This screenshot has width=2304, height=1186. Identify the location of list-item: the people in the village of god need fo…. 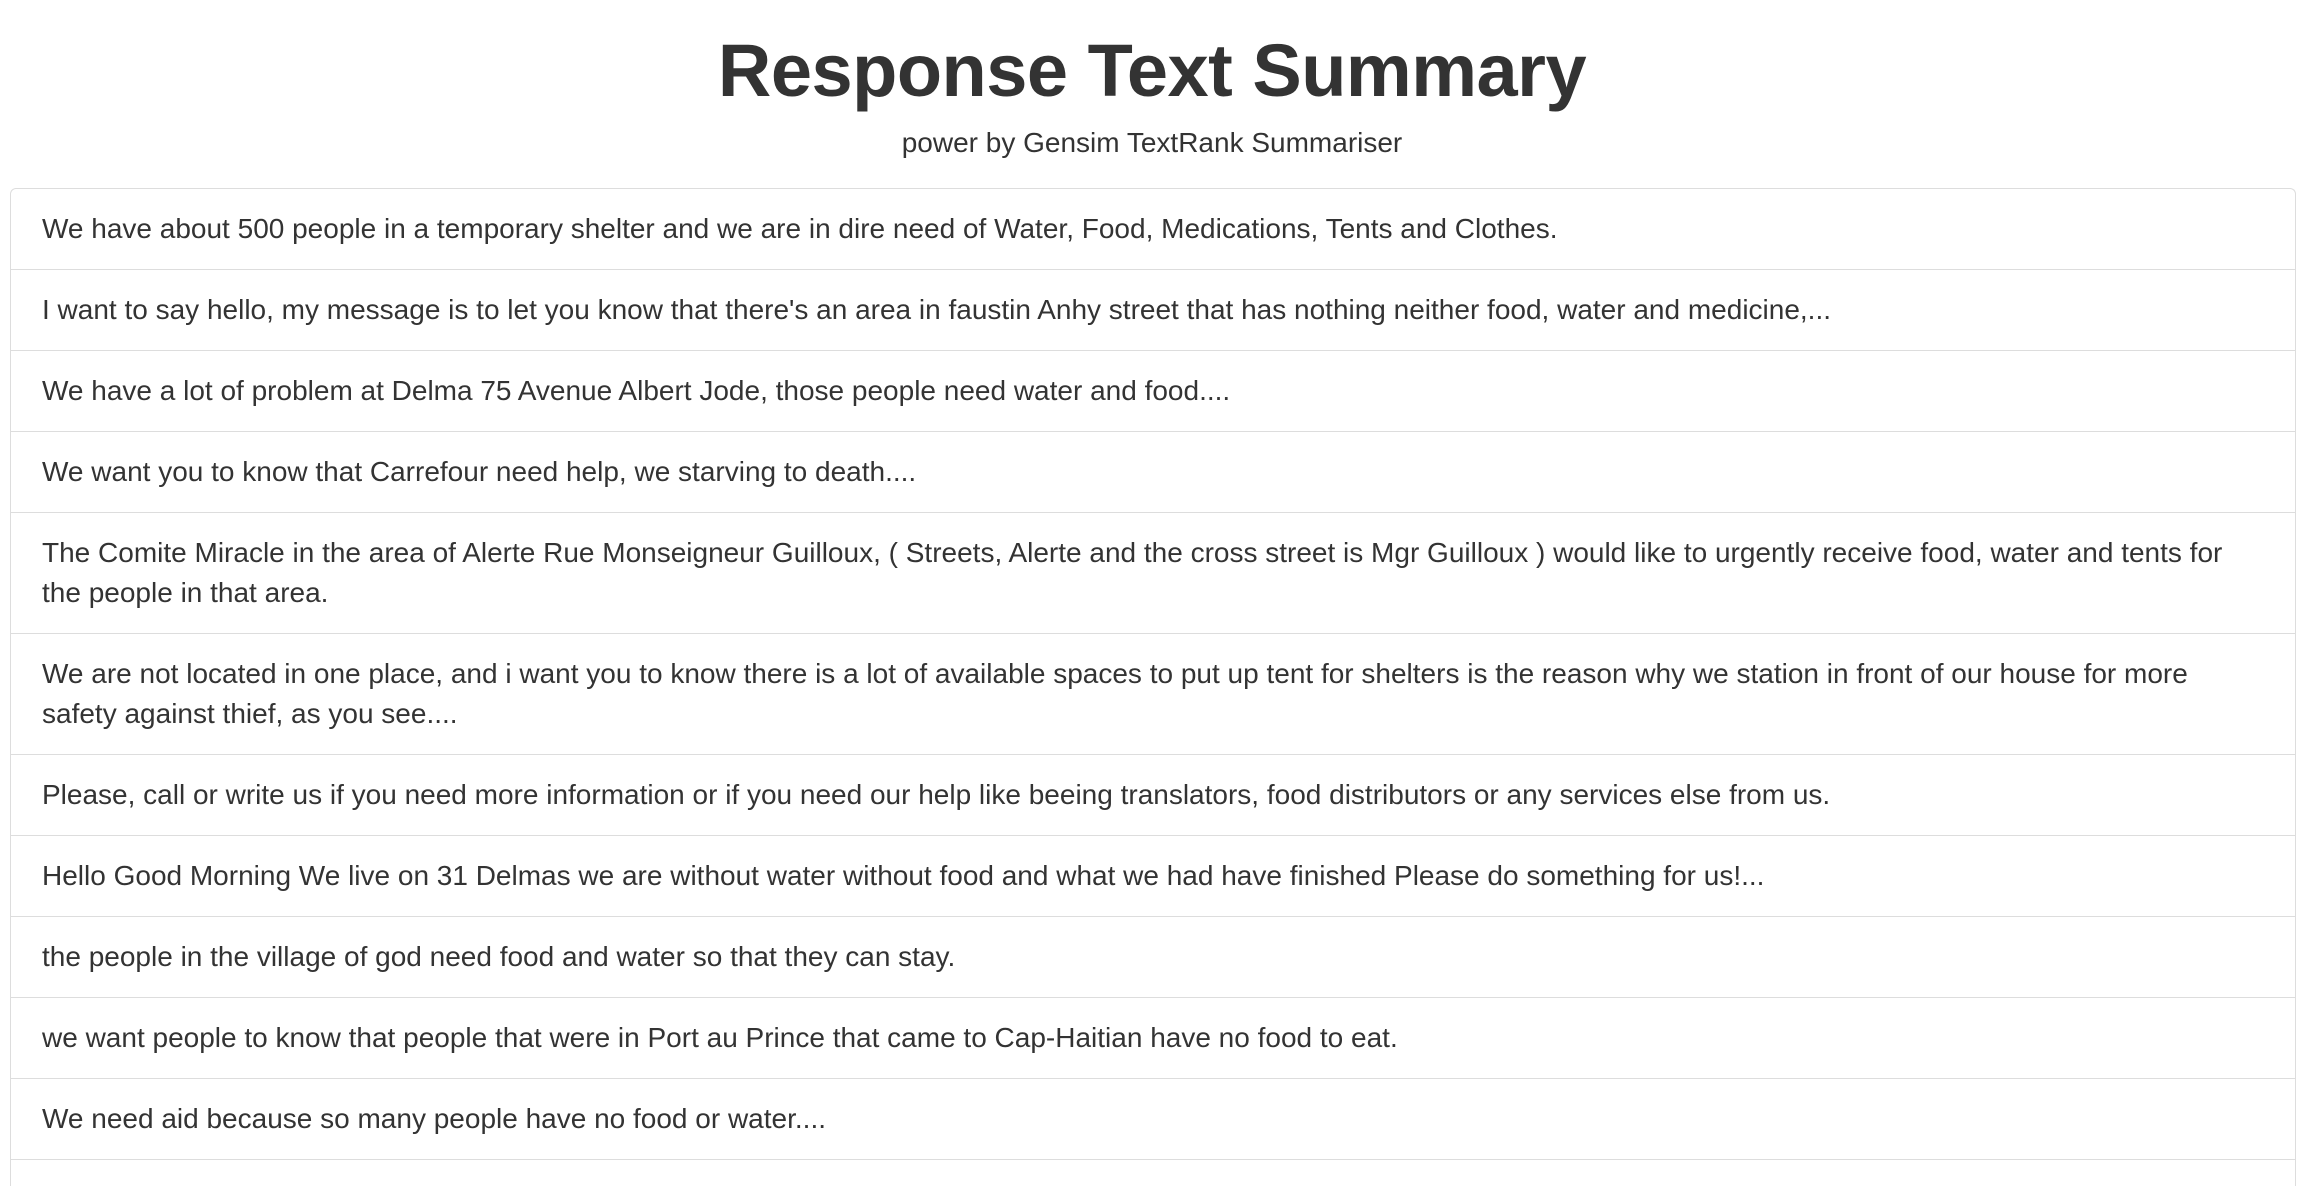
(1153, 957).